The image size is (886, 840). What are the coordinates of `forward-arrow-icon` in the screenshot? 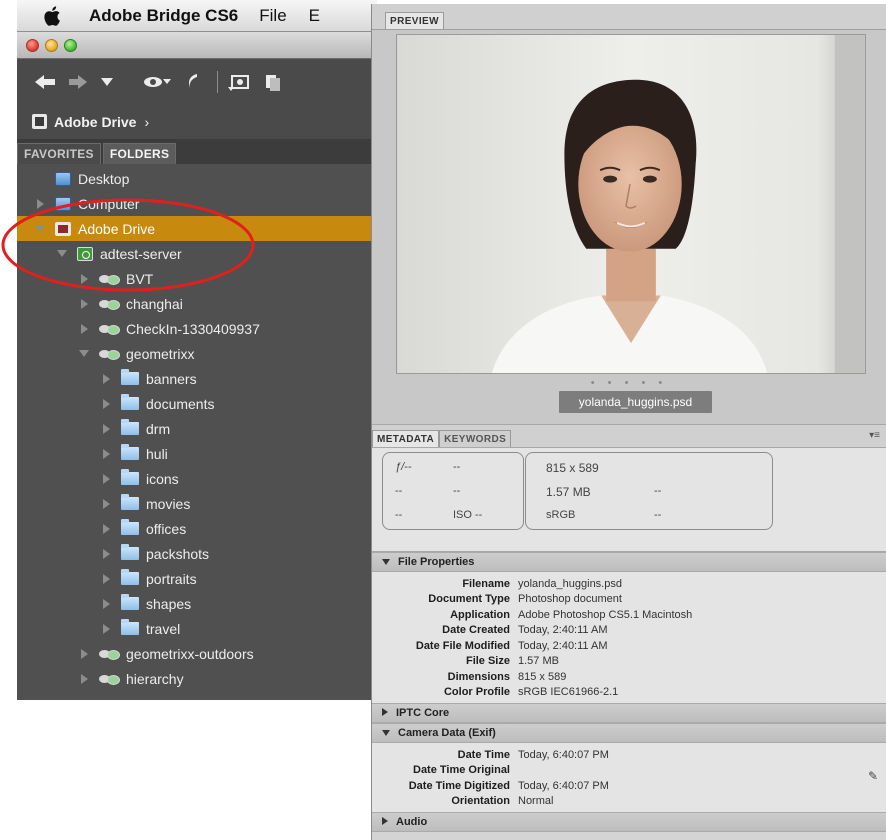 It's located at (78, 82).